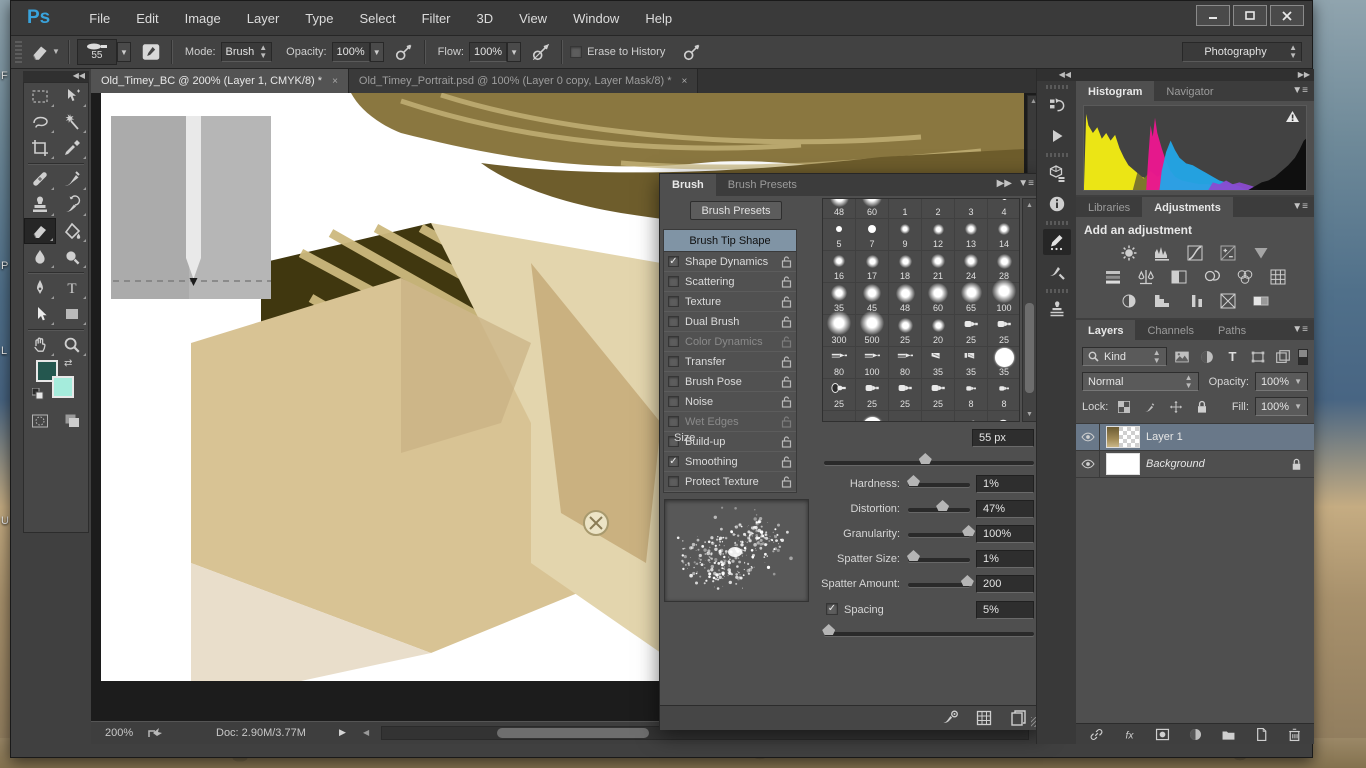  I want to click on workspace-switcher: Photography ▲ ▼, so click(1242, 52).